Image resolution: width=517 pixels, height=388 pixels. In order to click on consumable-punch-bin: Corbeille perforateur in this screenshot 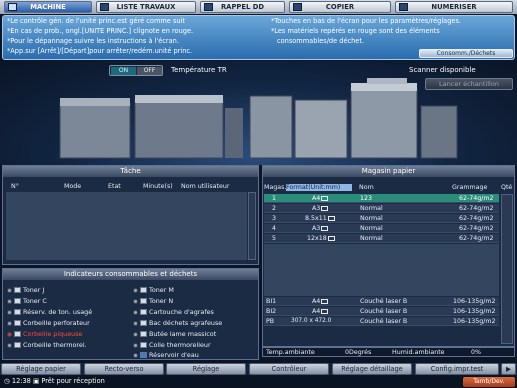, I will do `click(48, 323)`.